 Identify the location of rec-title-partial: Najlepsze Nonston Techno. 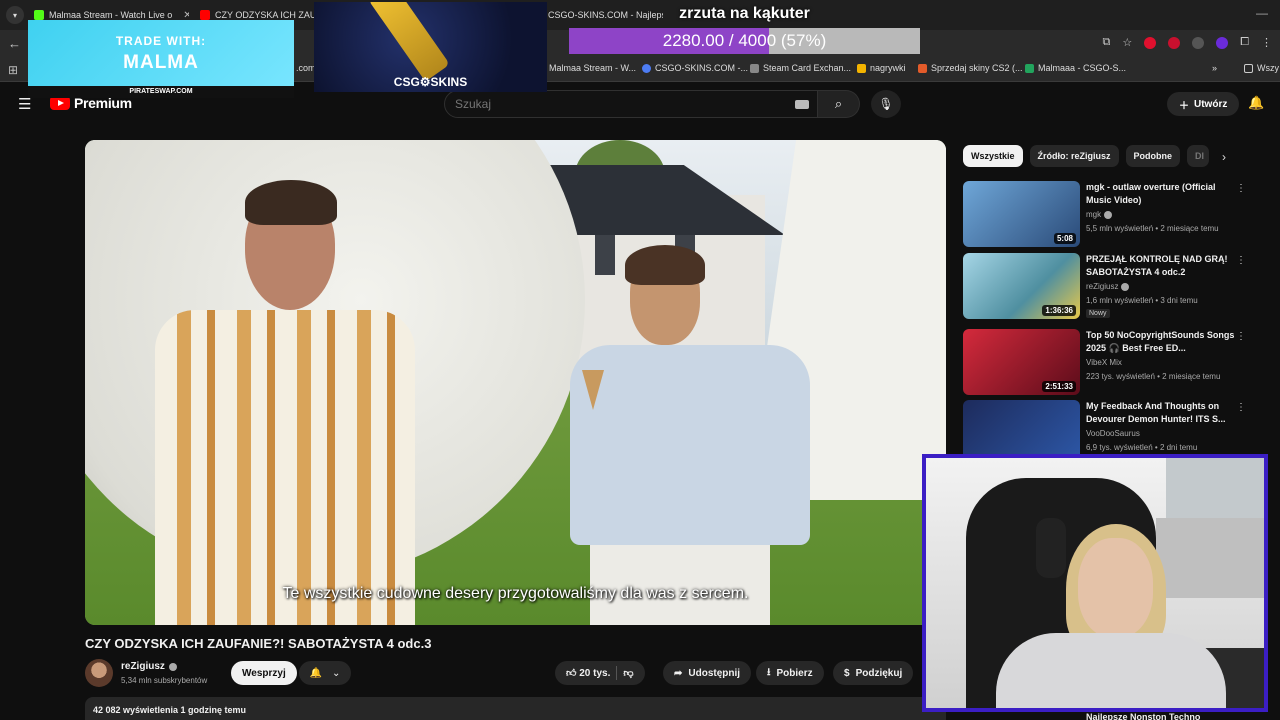
(1143, 716).